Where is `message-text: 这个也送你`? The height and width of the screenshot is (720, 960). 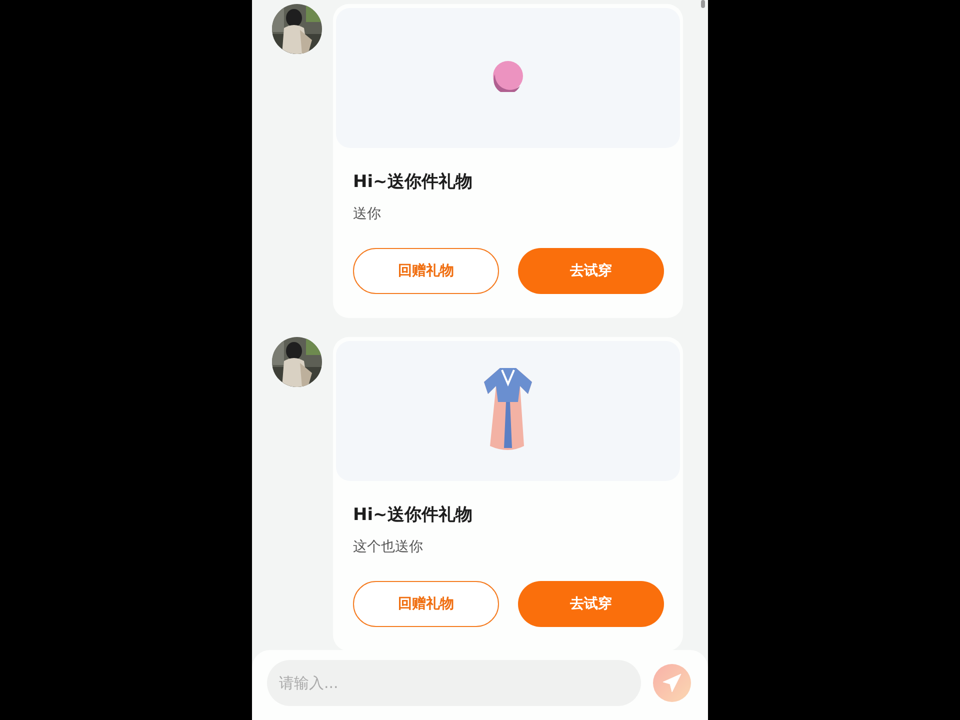
message-text: 这个也送你 is located at coordinates (388, 547).